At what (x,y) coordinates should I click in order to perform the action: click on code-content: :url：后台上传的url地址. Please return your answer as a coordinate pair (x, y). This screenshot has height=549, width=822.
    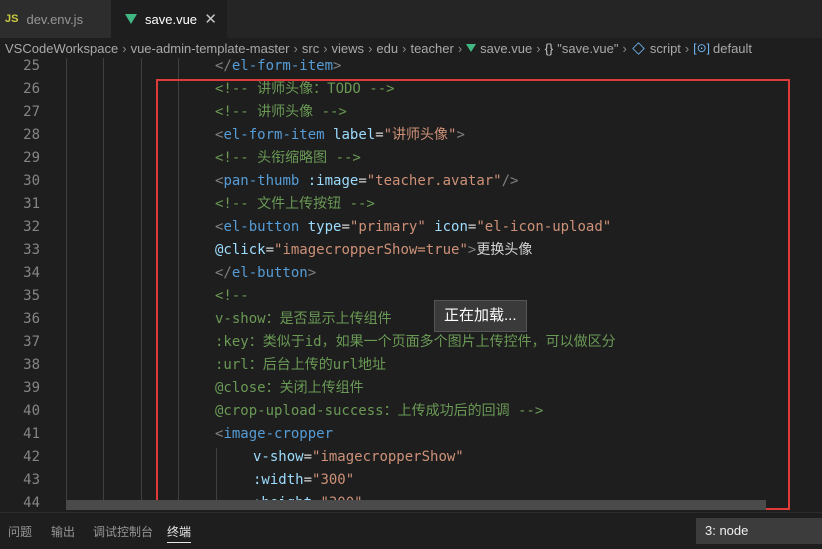
    Looking at the image, I should click on (300, 365).